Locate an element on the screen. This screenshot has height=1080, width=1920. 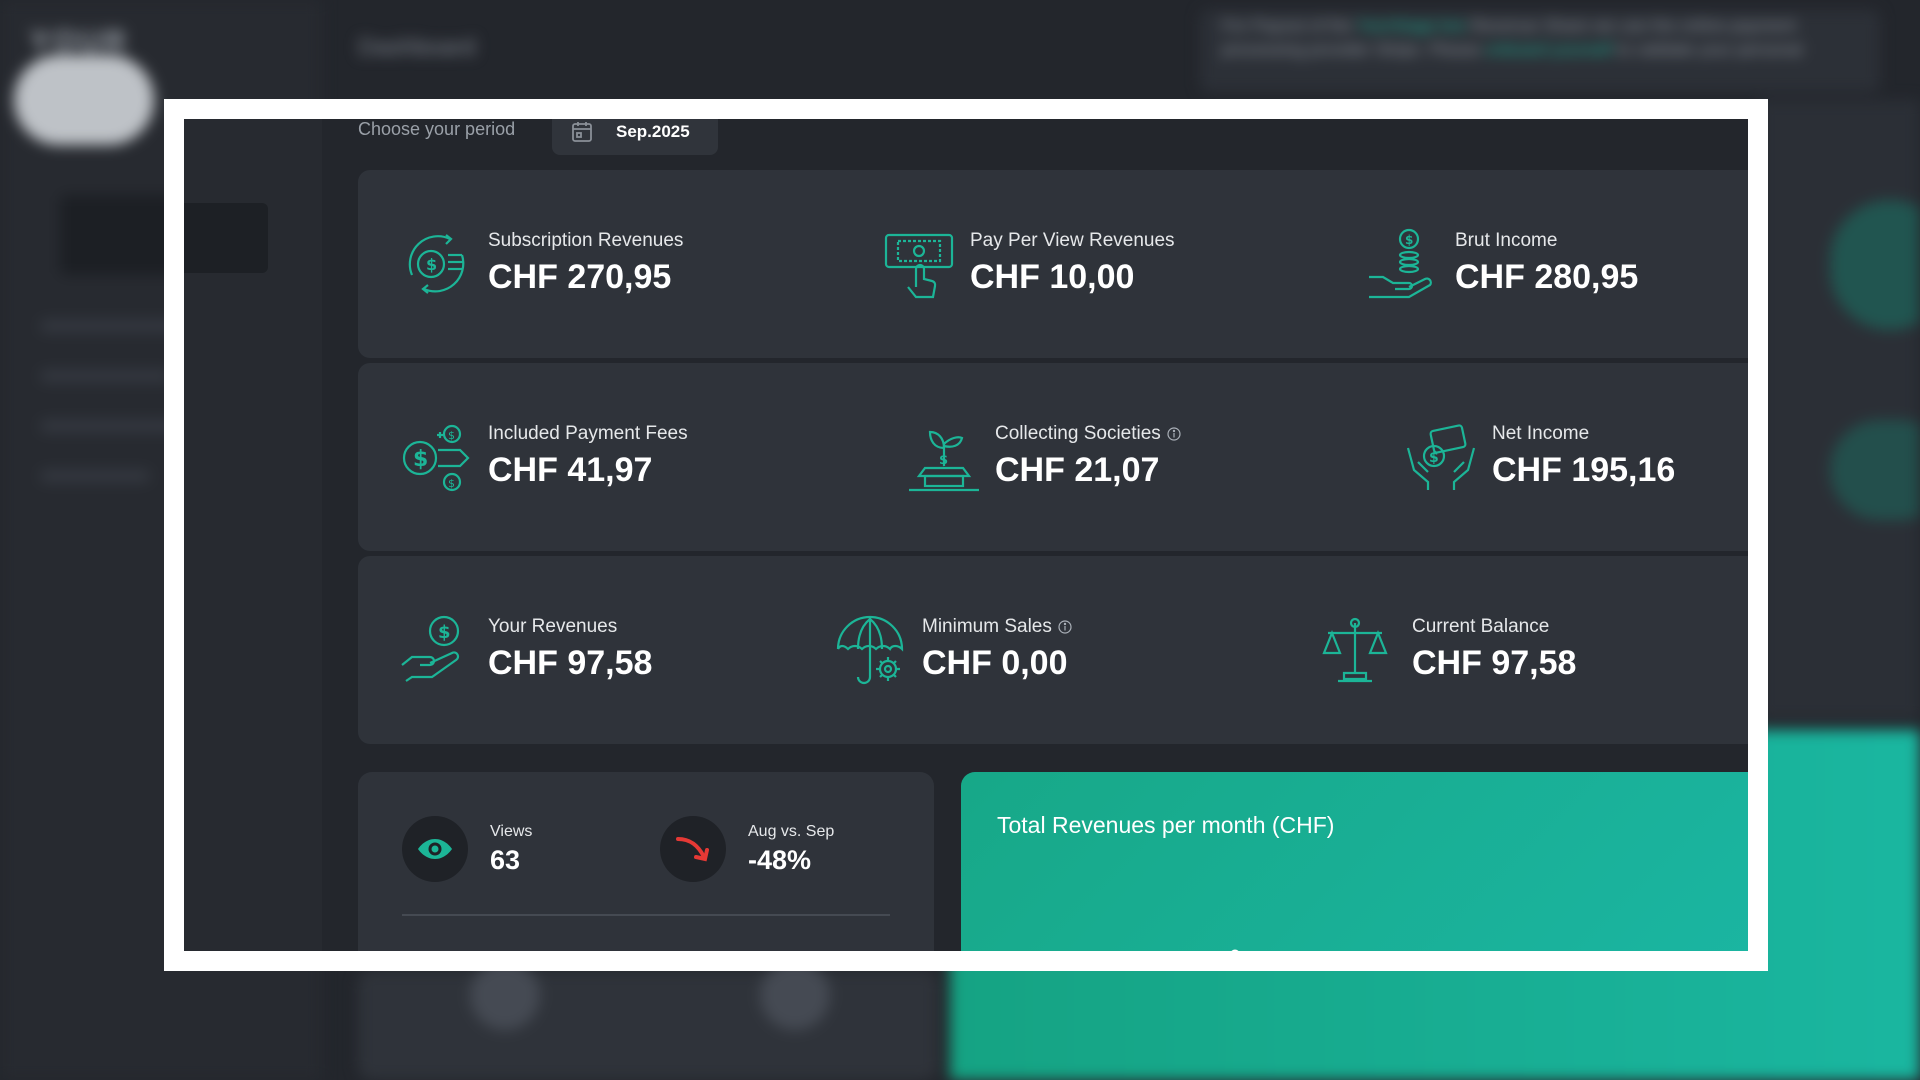
chart-bar is located at coordinates (1235, 950).